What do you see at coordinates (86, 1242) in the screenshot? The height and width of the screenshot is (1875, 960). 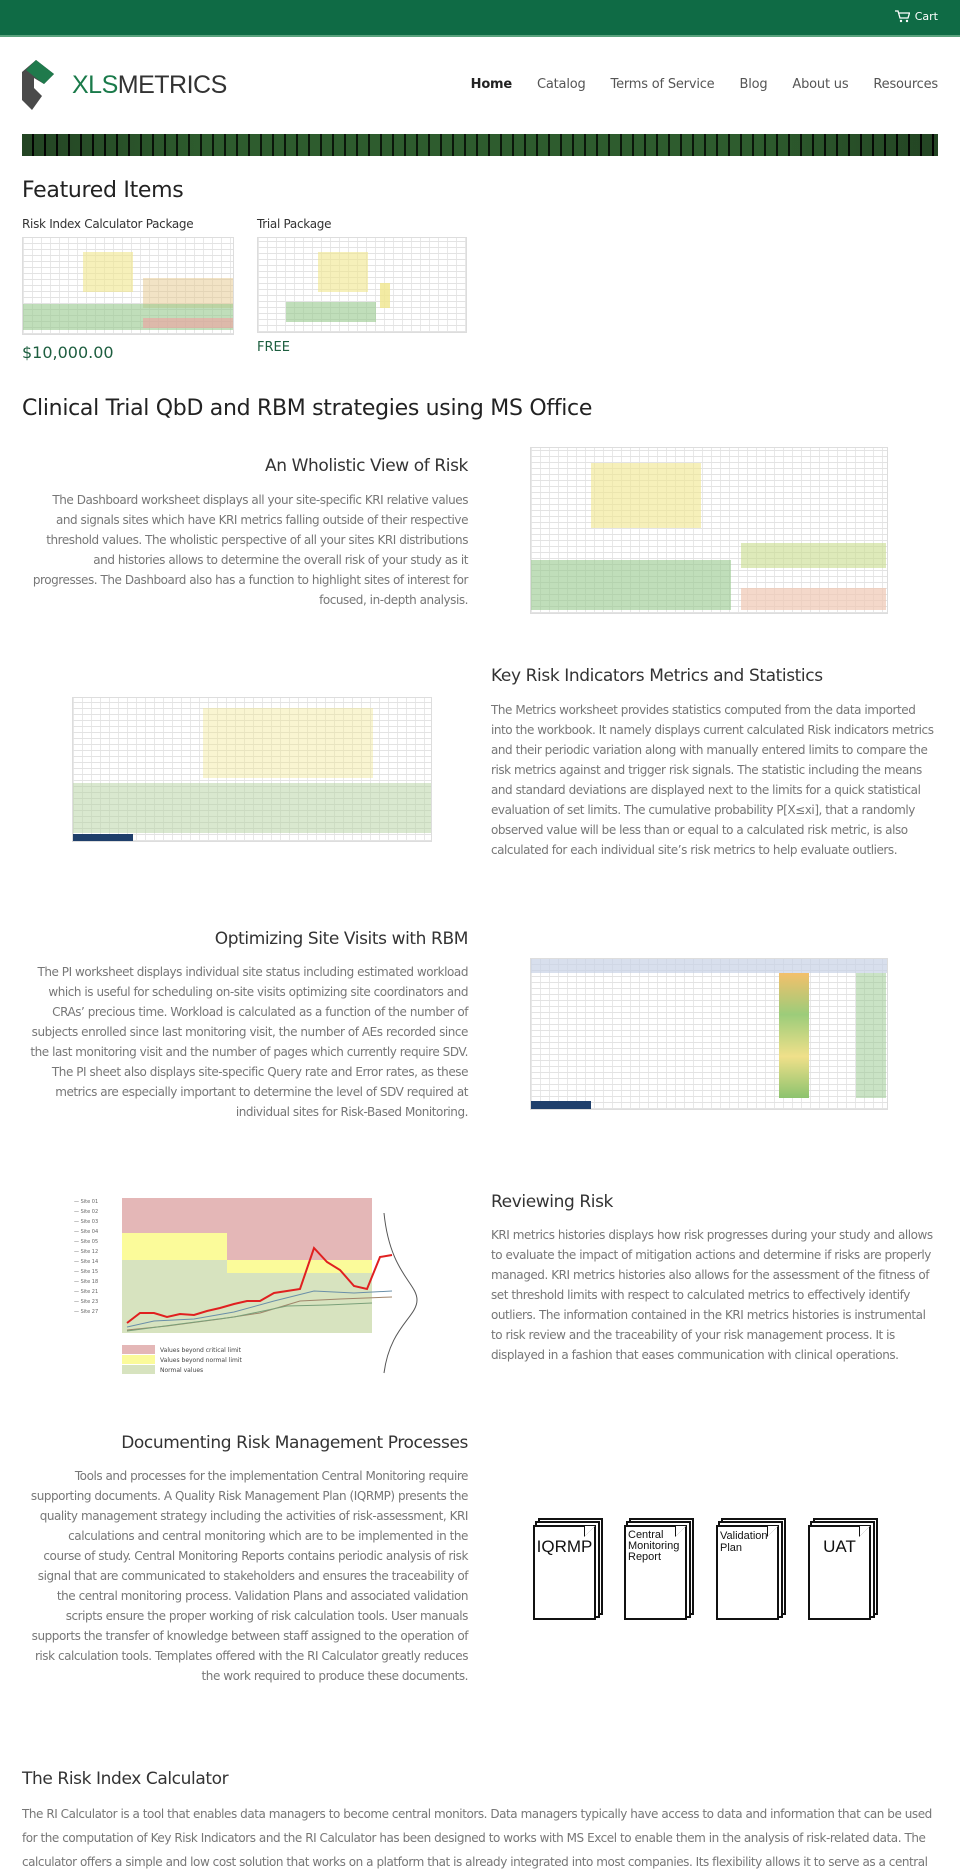 I see `svg-text: — Site 05` at bounding box center [86, 1242].